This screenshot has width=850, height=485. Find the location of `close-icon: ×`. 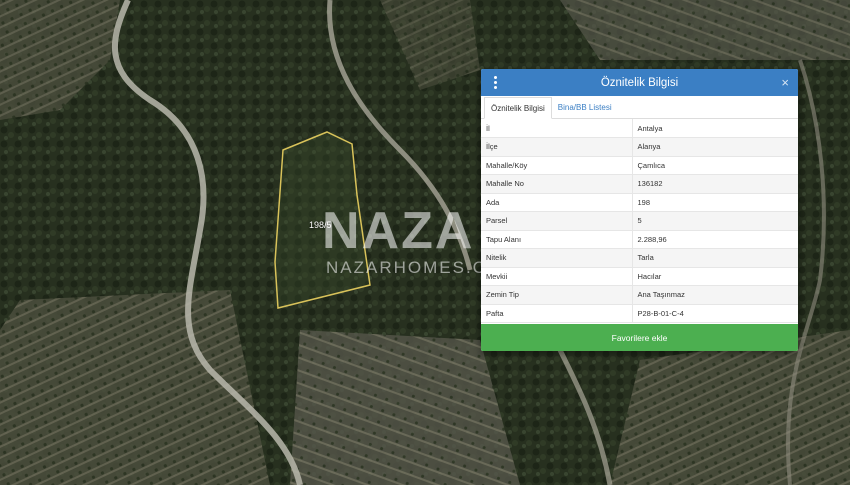

close-icon: × is located at coordinates (785, 82).